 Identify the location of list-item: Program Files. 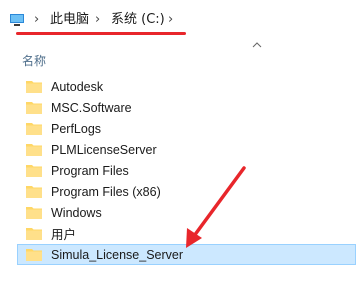
(187, 170).